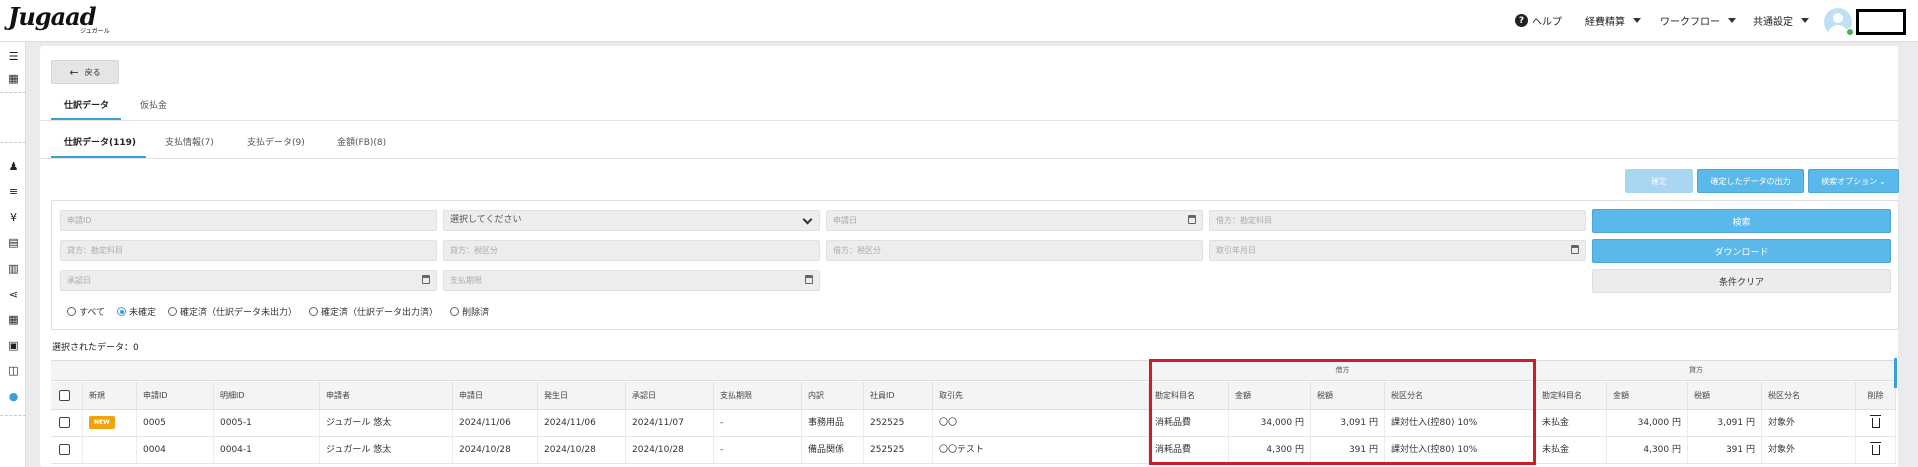  Describe the element at coordinates (1773, 22) in the screenshot. I see `menu-settings-label: 共通設定` at that location.